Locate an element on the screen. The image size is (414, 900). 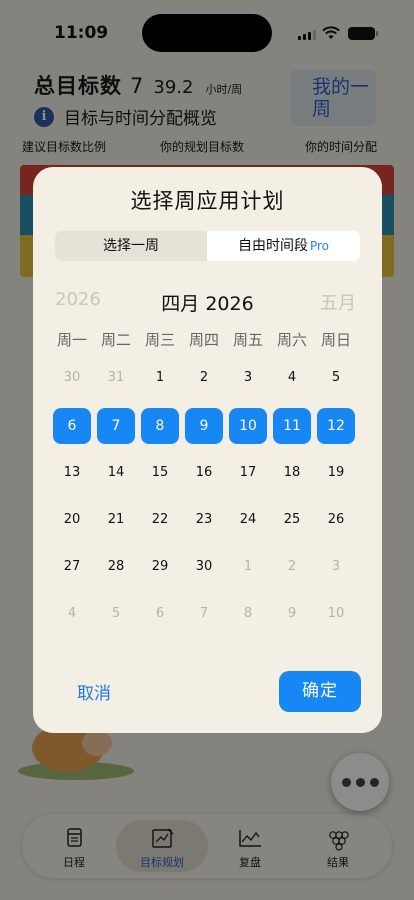
confirm-button: 确定 is located at coordinates (320, 691).